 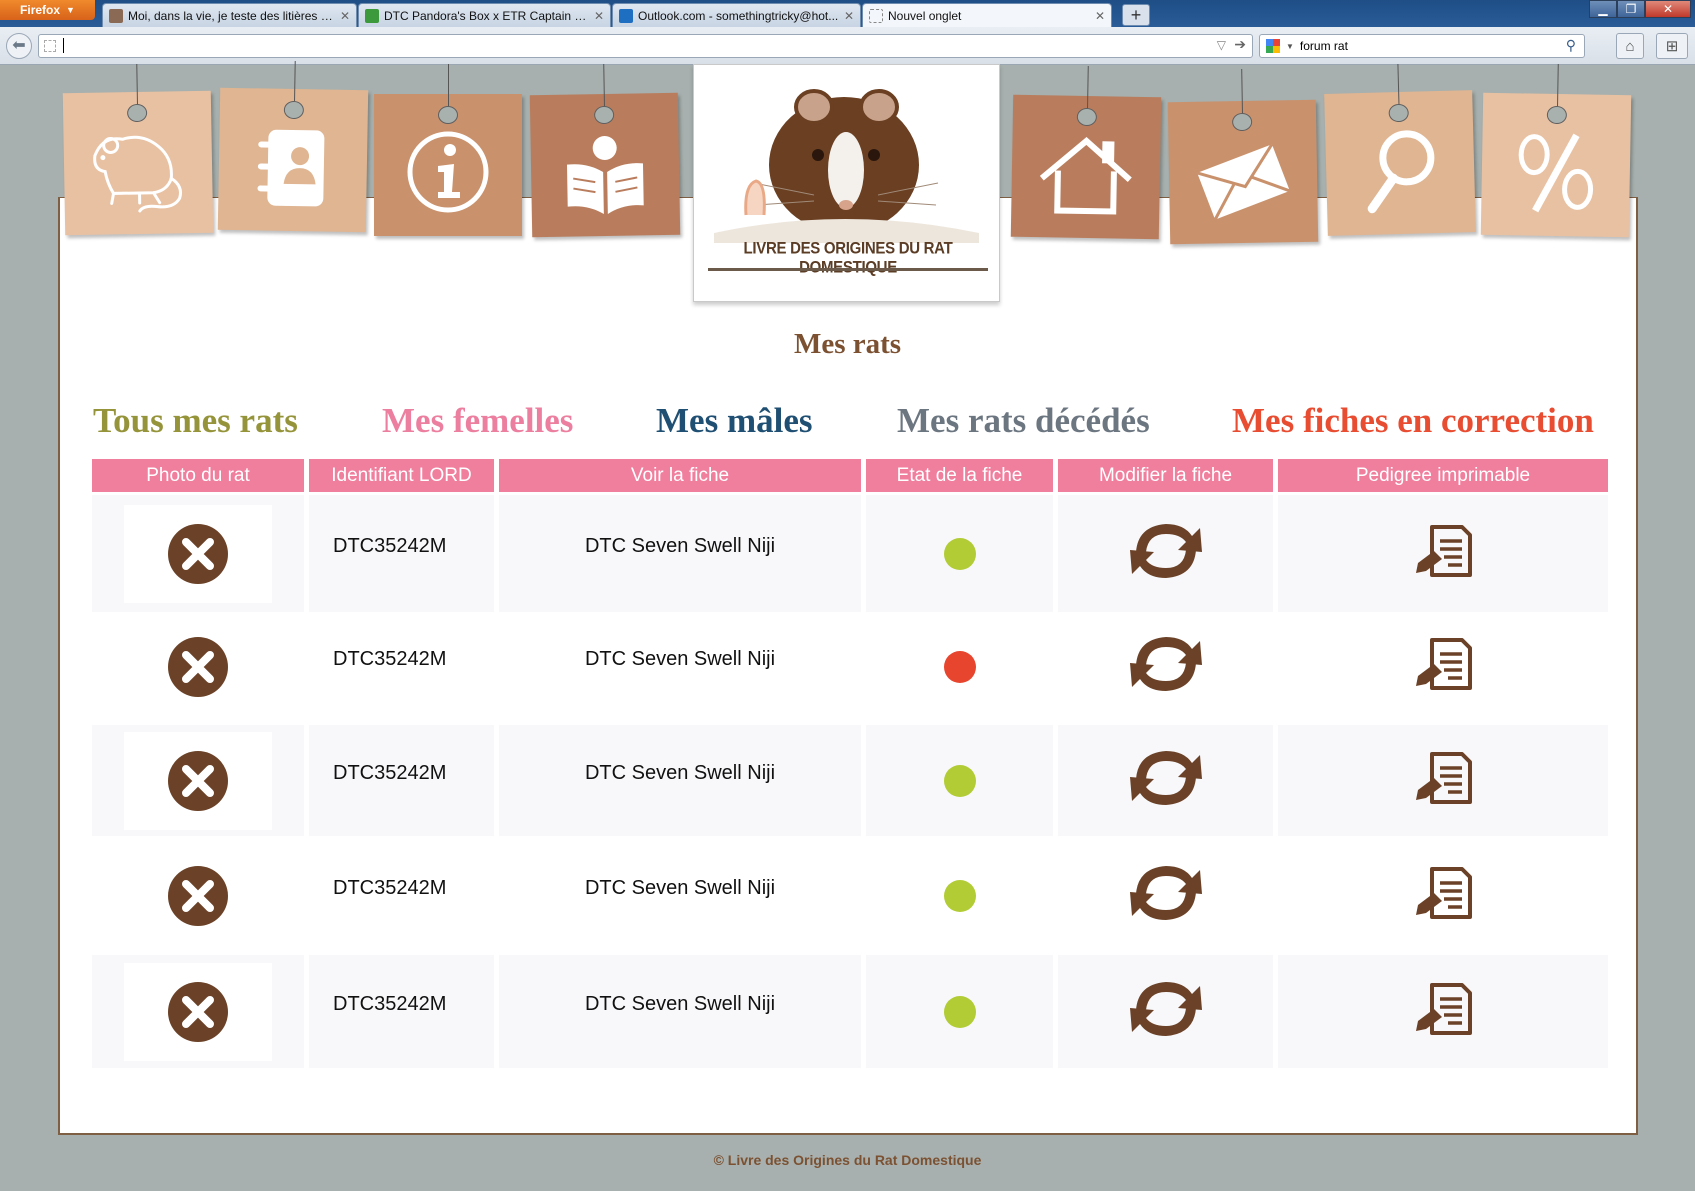 What do you see at coordinates (734, 421) in the screenshot?
I see `filter-males: Mes mâles` at bounding box center [734, 421].